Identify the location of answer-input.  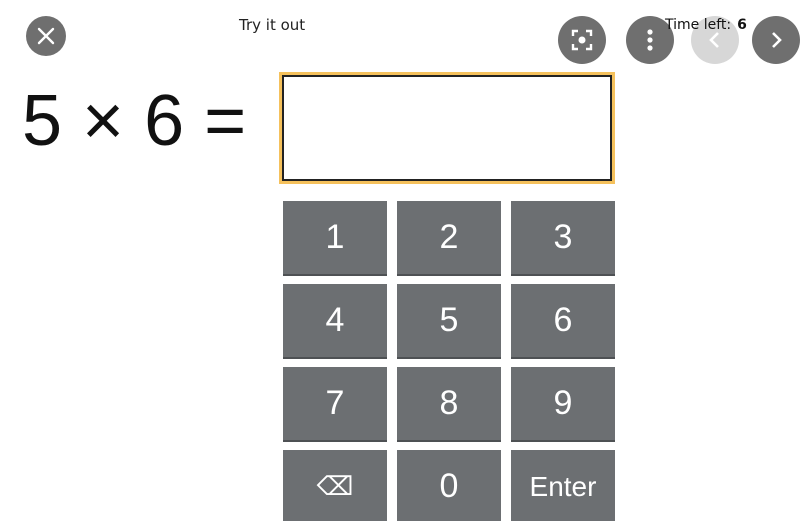
(447, 128).